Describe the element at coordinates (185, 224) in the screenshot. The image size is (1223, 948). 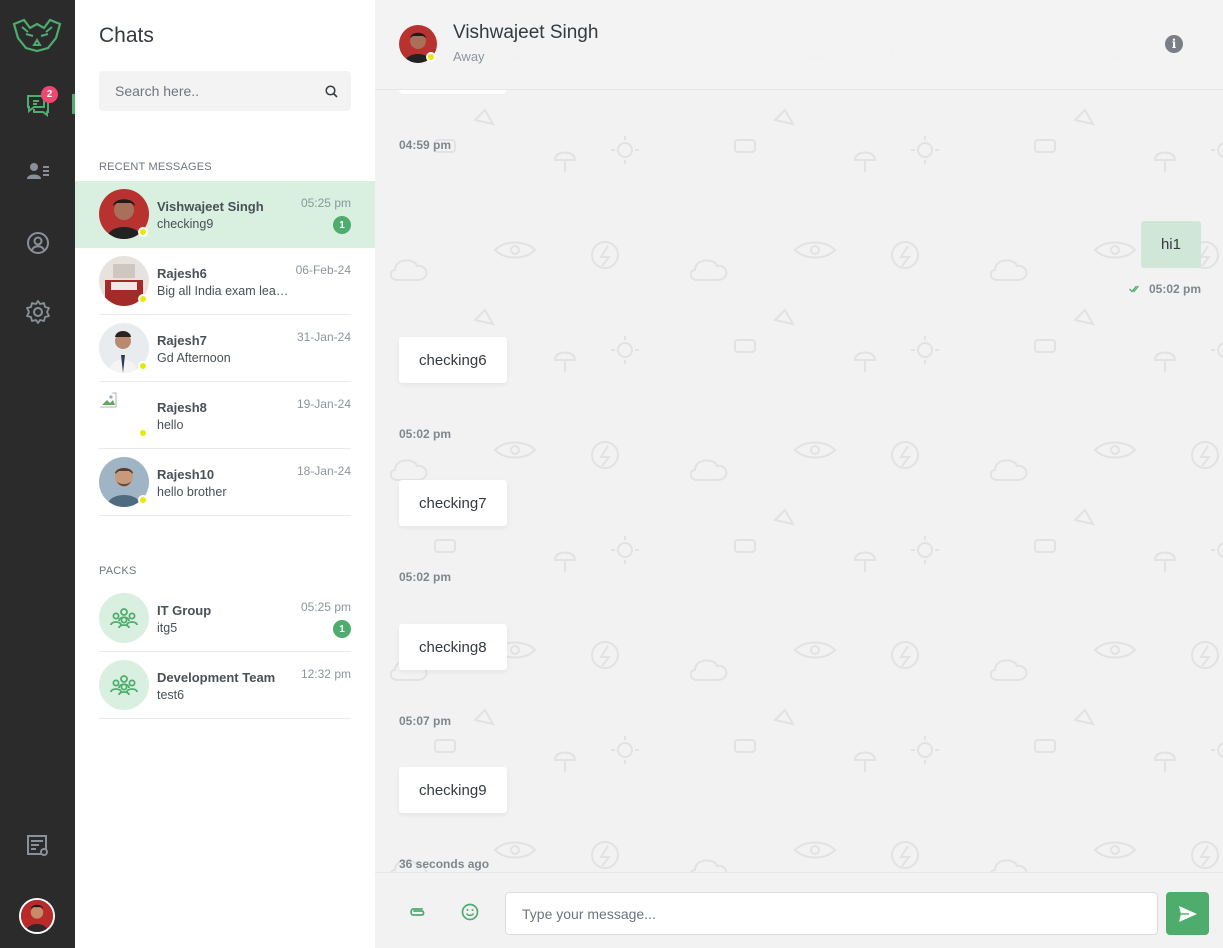
I see `chat-last-message: checking9` at that location.